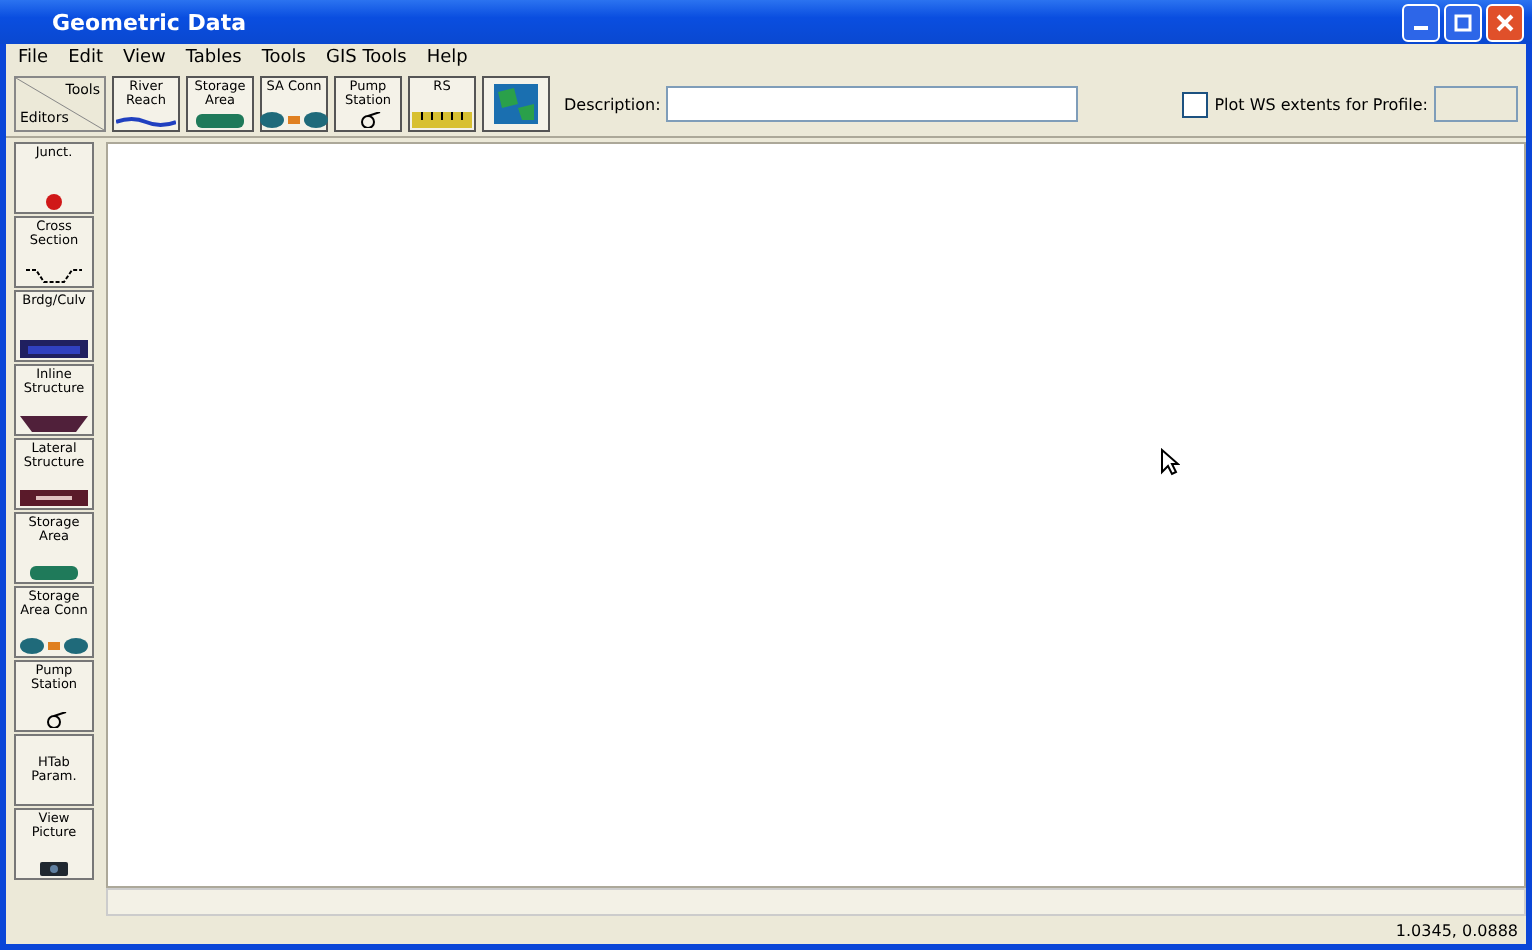 This screenshot has width=1532, height=950. I want to click on menu-item: GIS Tools, so click(366, 58).